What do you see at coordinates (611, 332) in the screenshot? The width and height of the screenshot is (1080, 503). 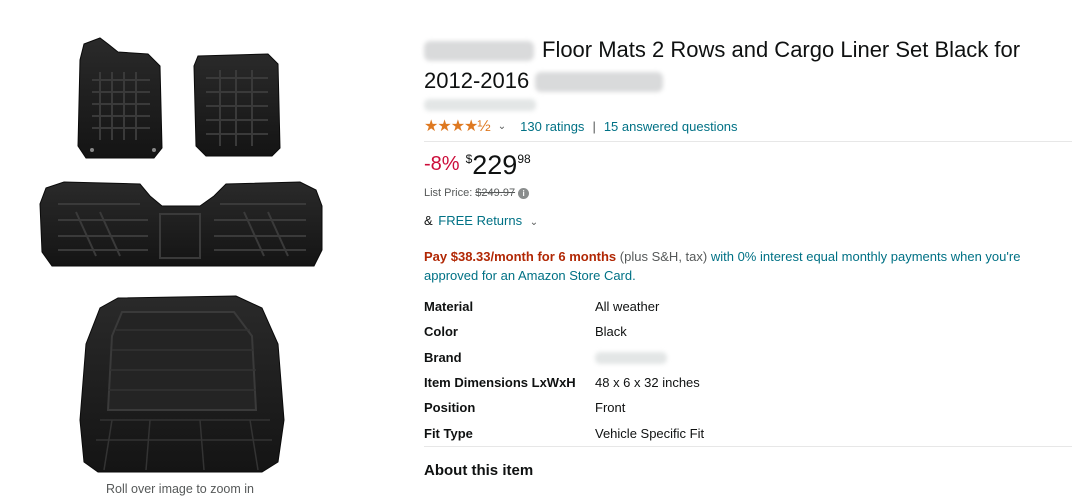 I see `spec-value: Black` at bounding box center [611, 332].